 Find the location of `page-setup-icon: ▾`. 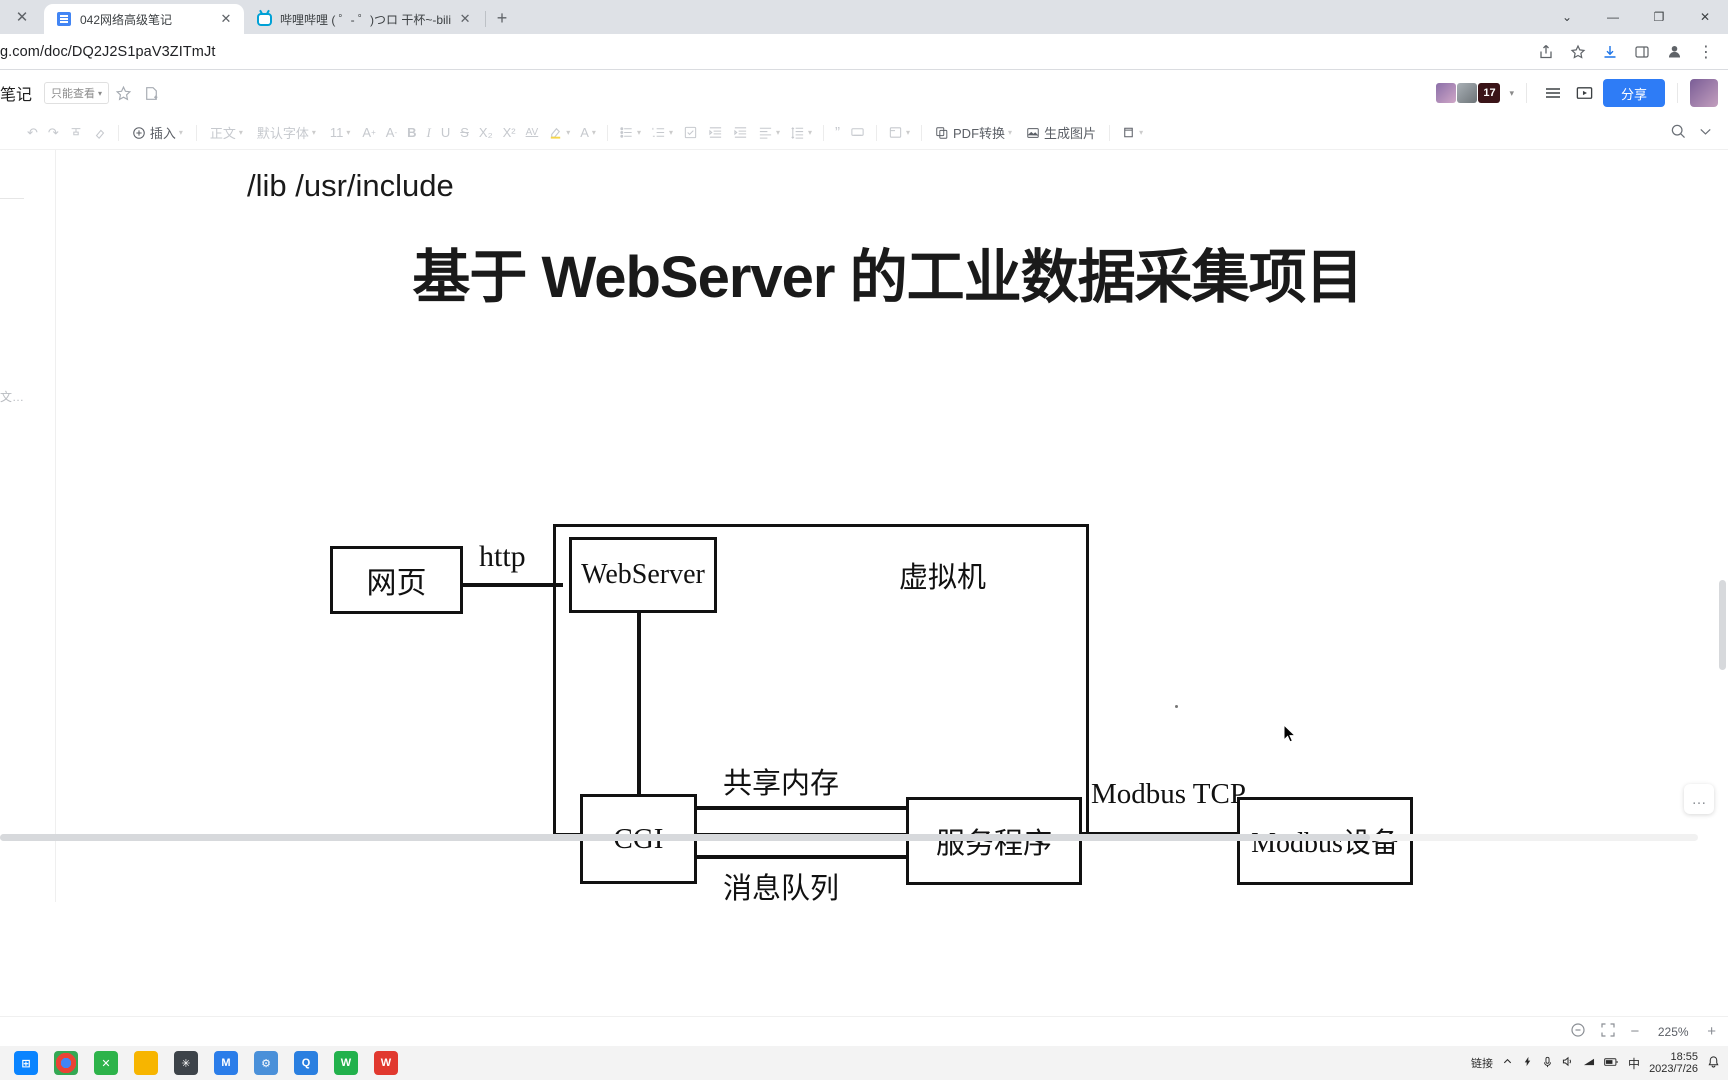

page-setup-icon: ▾ is located at coordinates (899, 133).